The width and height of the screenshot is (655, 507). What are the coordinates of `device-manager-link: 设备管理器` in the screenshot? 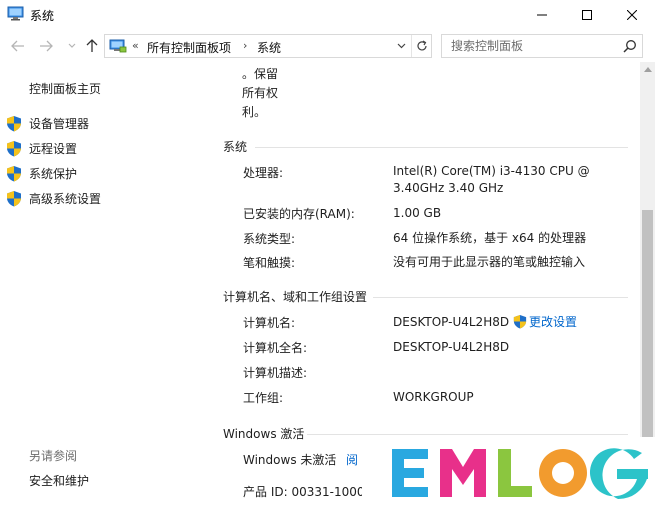 It's located at (47, 123).